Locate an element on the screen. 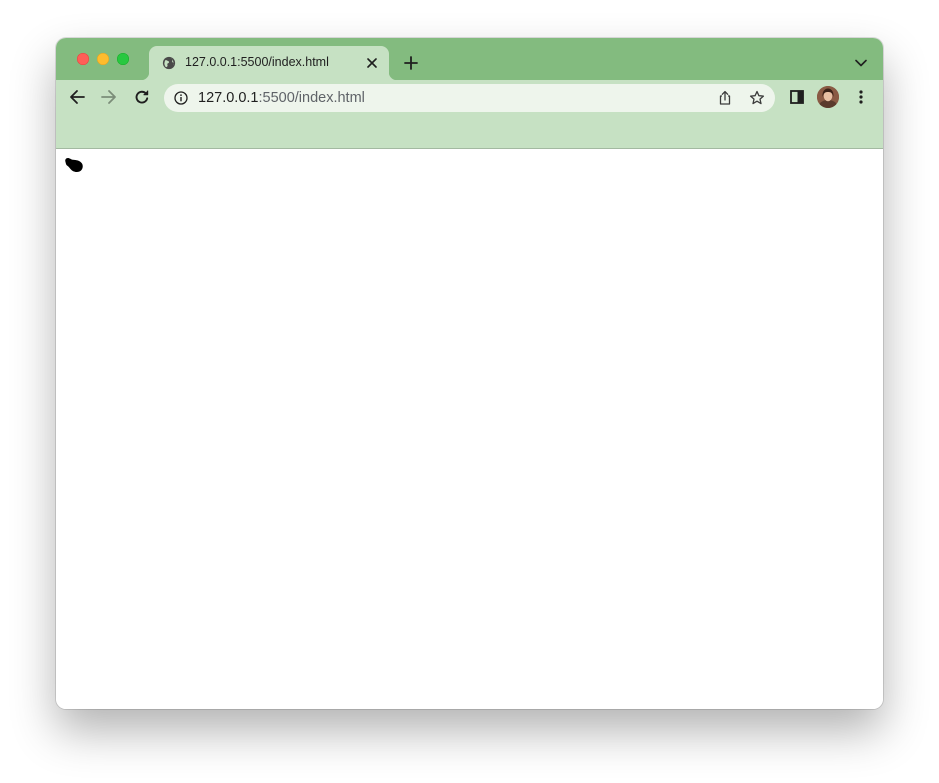 This screenshot has width=939, height=783. window-close-button is located at coordinates (83, 59).